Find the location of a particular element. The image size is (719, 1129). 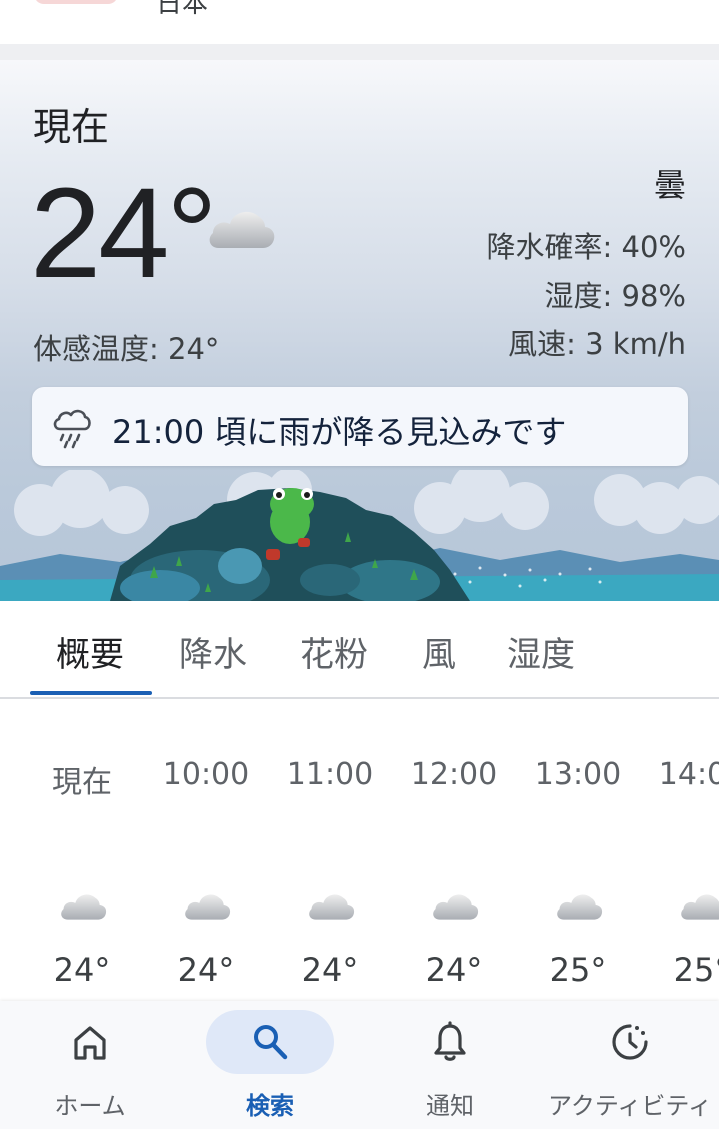

location-chip is located at coordinates (76, 2).